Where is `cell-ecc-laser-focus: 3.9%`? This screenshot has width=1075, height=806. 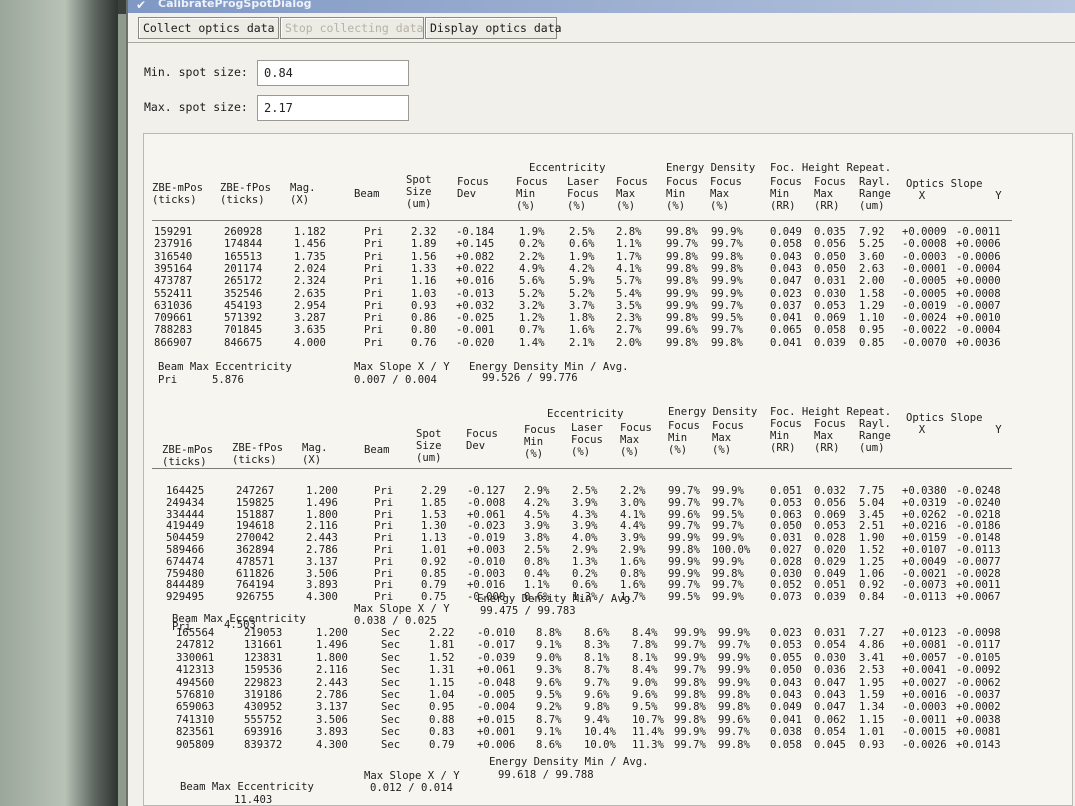 cell-ecc-laser-focus: 3.9% is located at coordinates (585, 502).